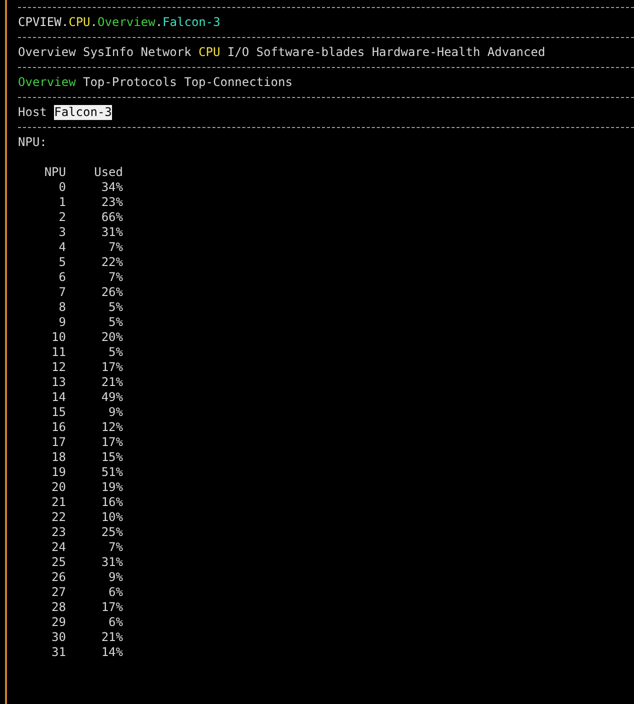 This screenshot has width=634, height=704. I want to click on table-cell: 19%, so click(112, 487).